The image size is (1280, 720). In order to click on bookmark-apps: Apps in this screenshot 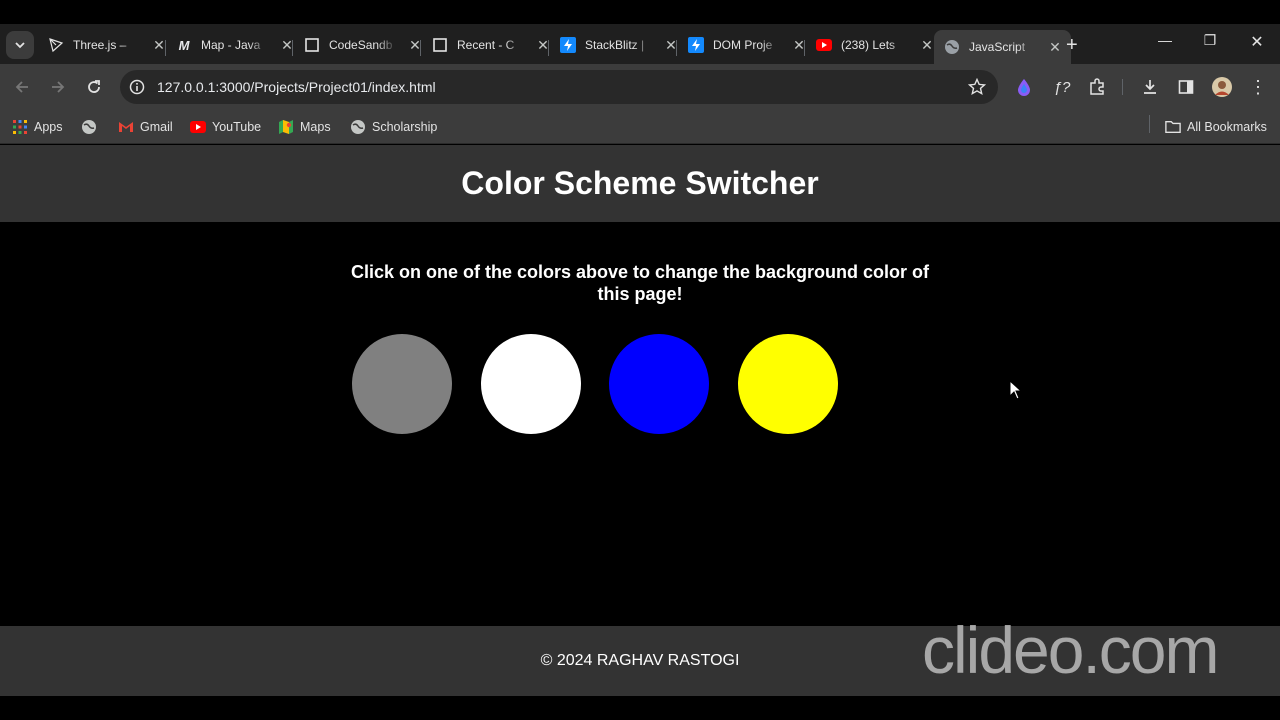, I will do `click(37, 127)`.